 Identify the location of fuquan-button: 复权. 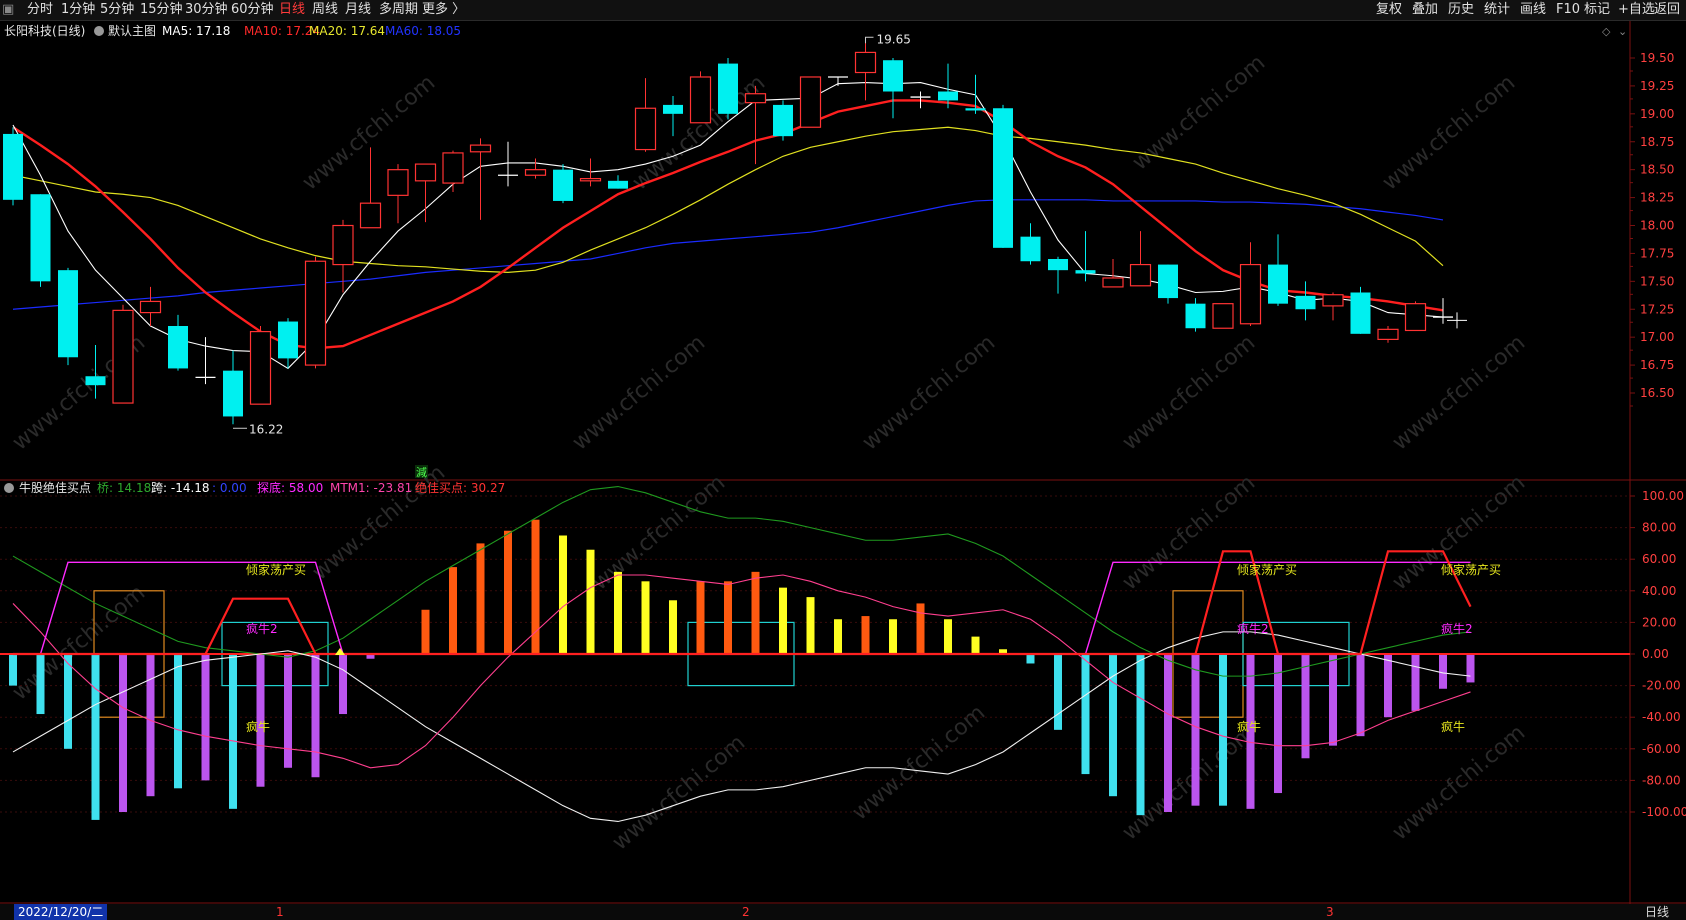
(1389, 10).